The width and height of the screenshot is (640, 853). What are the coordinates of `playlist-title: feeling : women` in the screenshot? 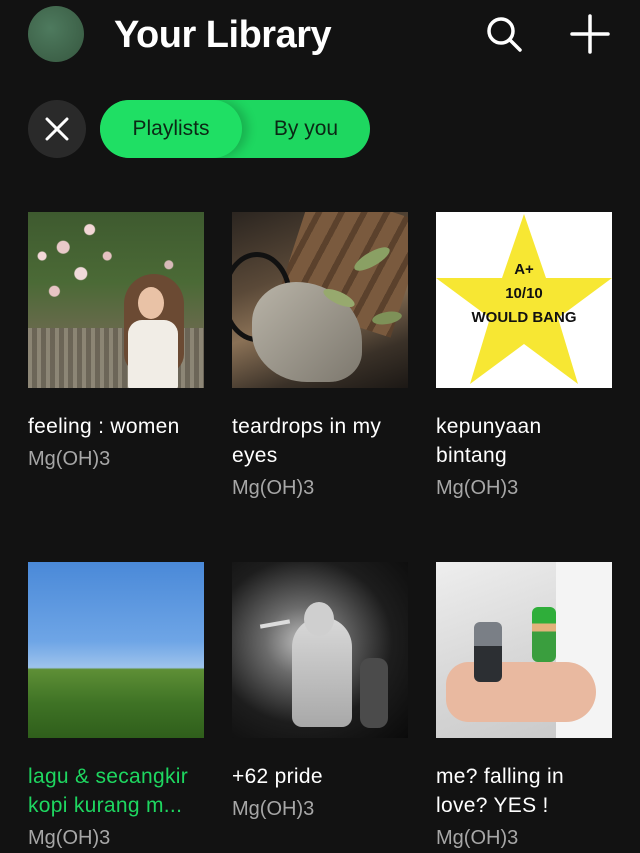 It's located at (104, 426).